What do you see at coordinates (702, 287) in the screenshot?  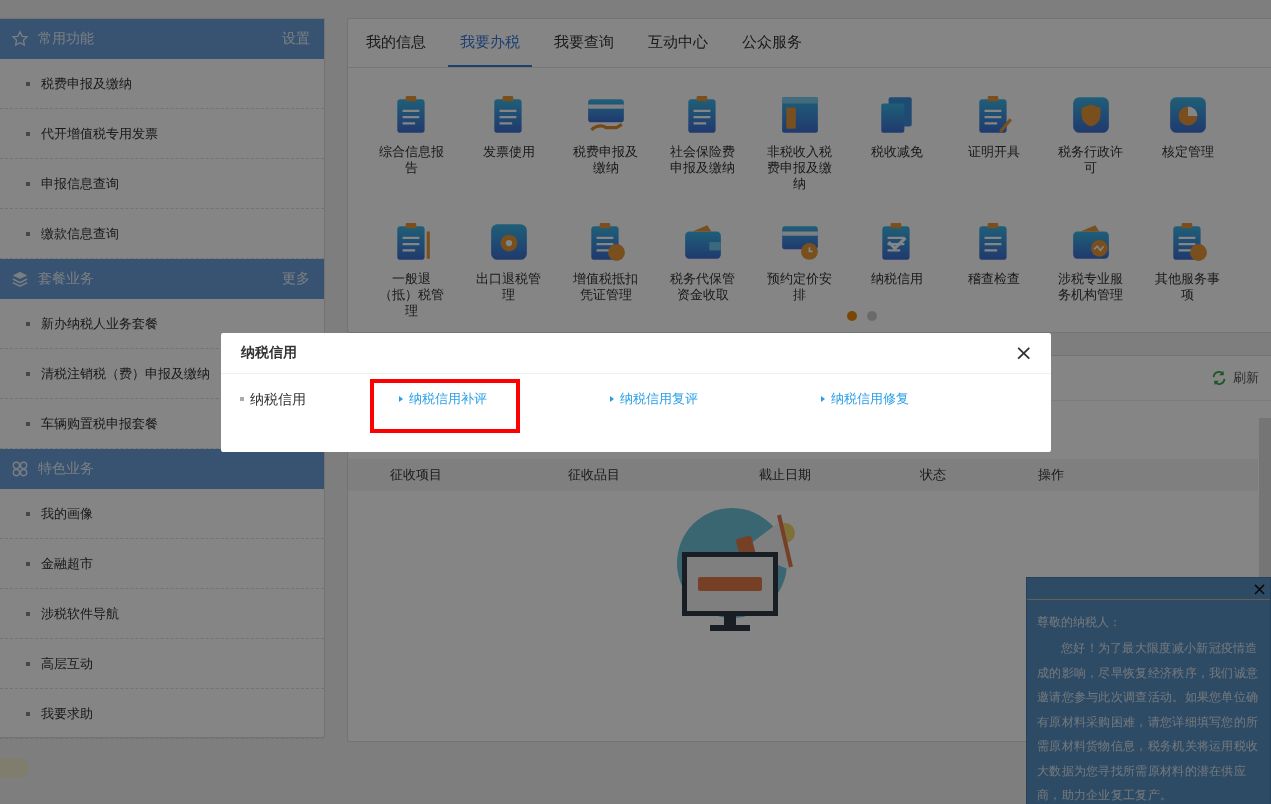 I see `service-label: 税务代保管资金收取` at bounding box center [702, 287].